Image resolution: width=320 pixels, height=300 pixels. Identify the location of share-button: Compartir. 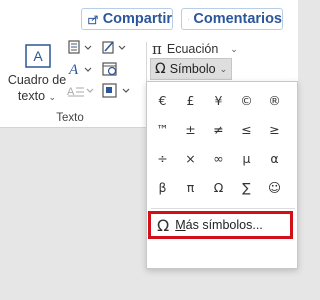
(127, 19).